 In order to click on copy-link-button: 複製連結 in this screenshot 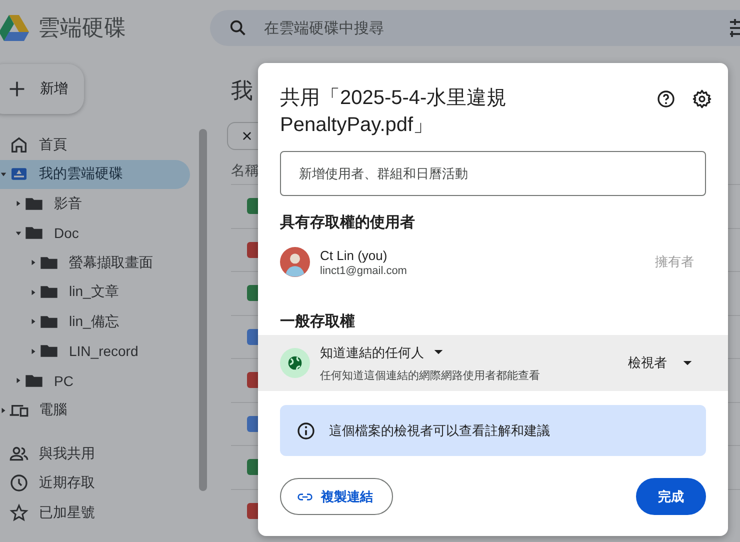, I will do `click(336, 496)`.